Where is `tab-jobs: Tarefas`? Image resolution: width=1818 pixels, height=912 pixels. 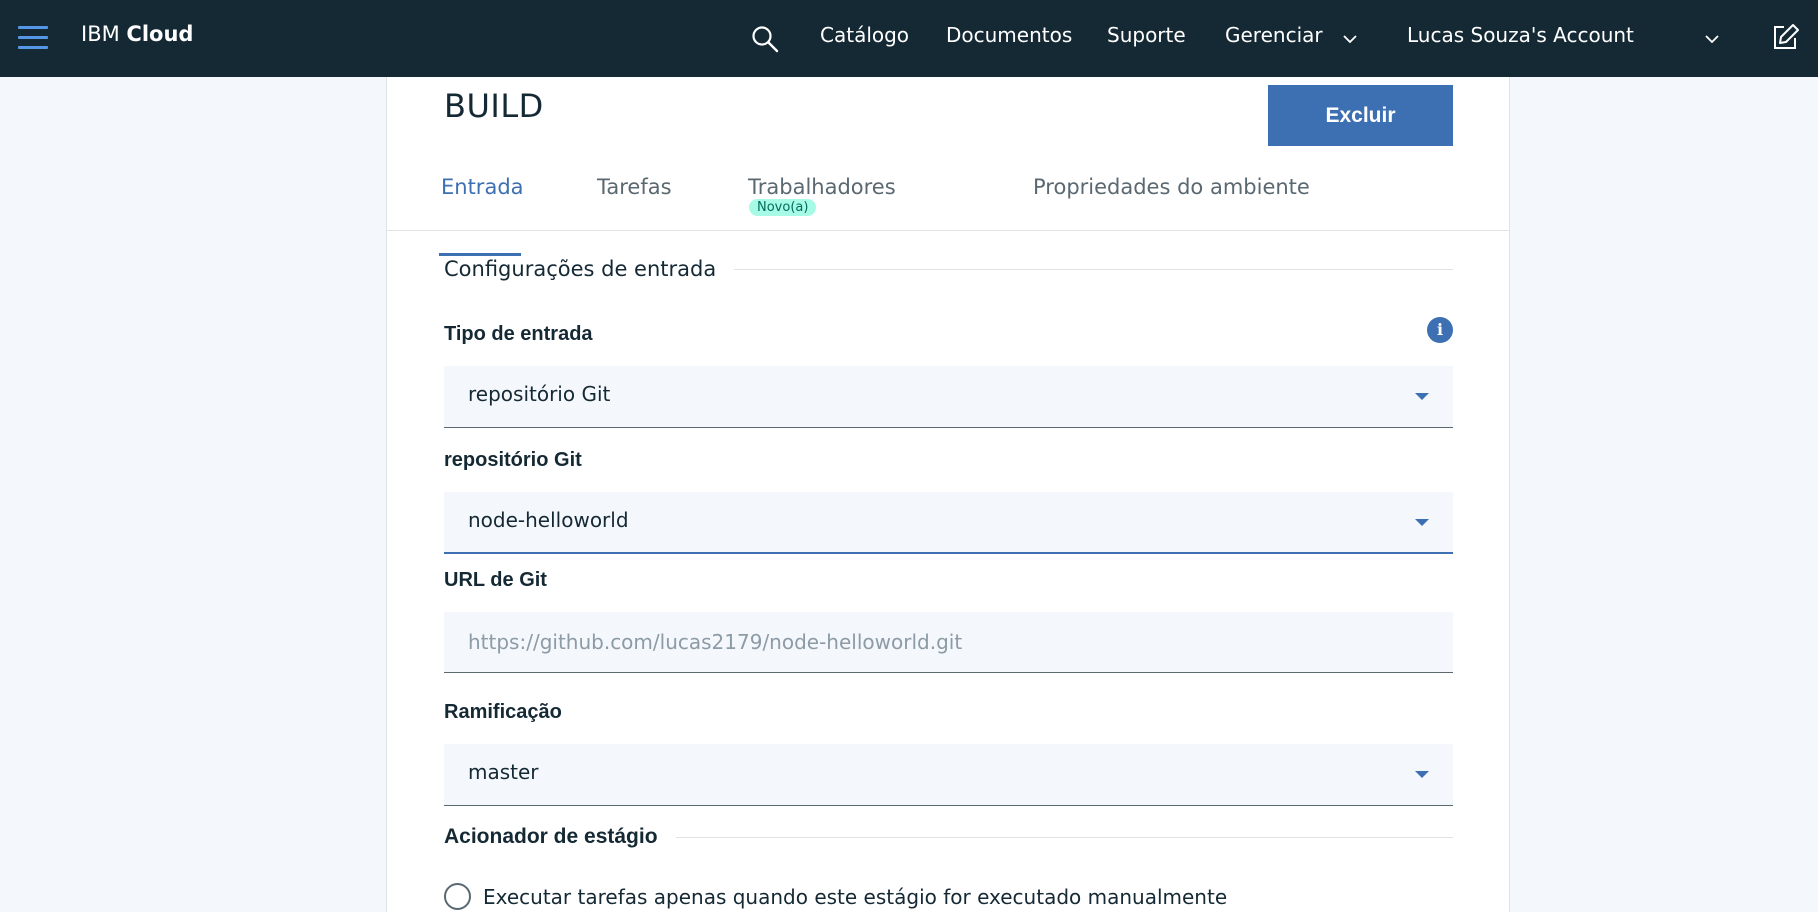 tab-jobs: Tarefas is located at coordinates (634, 187).